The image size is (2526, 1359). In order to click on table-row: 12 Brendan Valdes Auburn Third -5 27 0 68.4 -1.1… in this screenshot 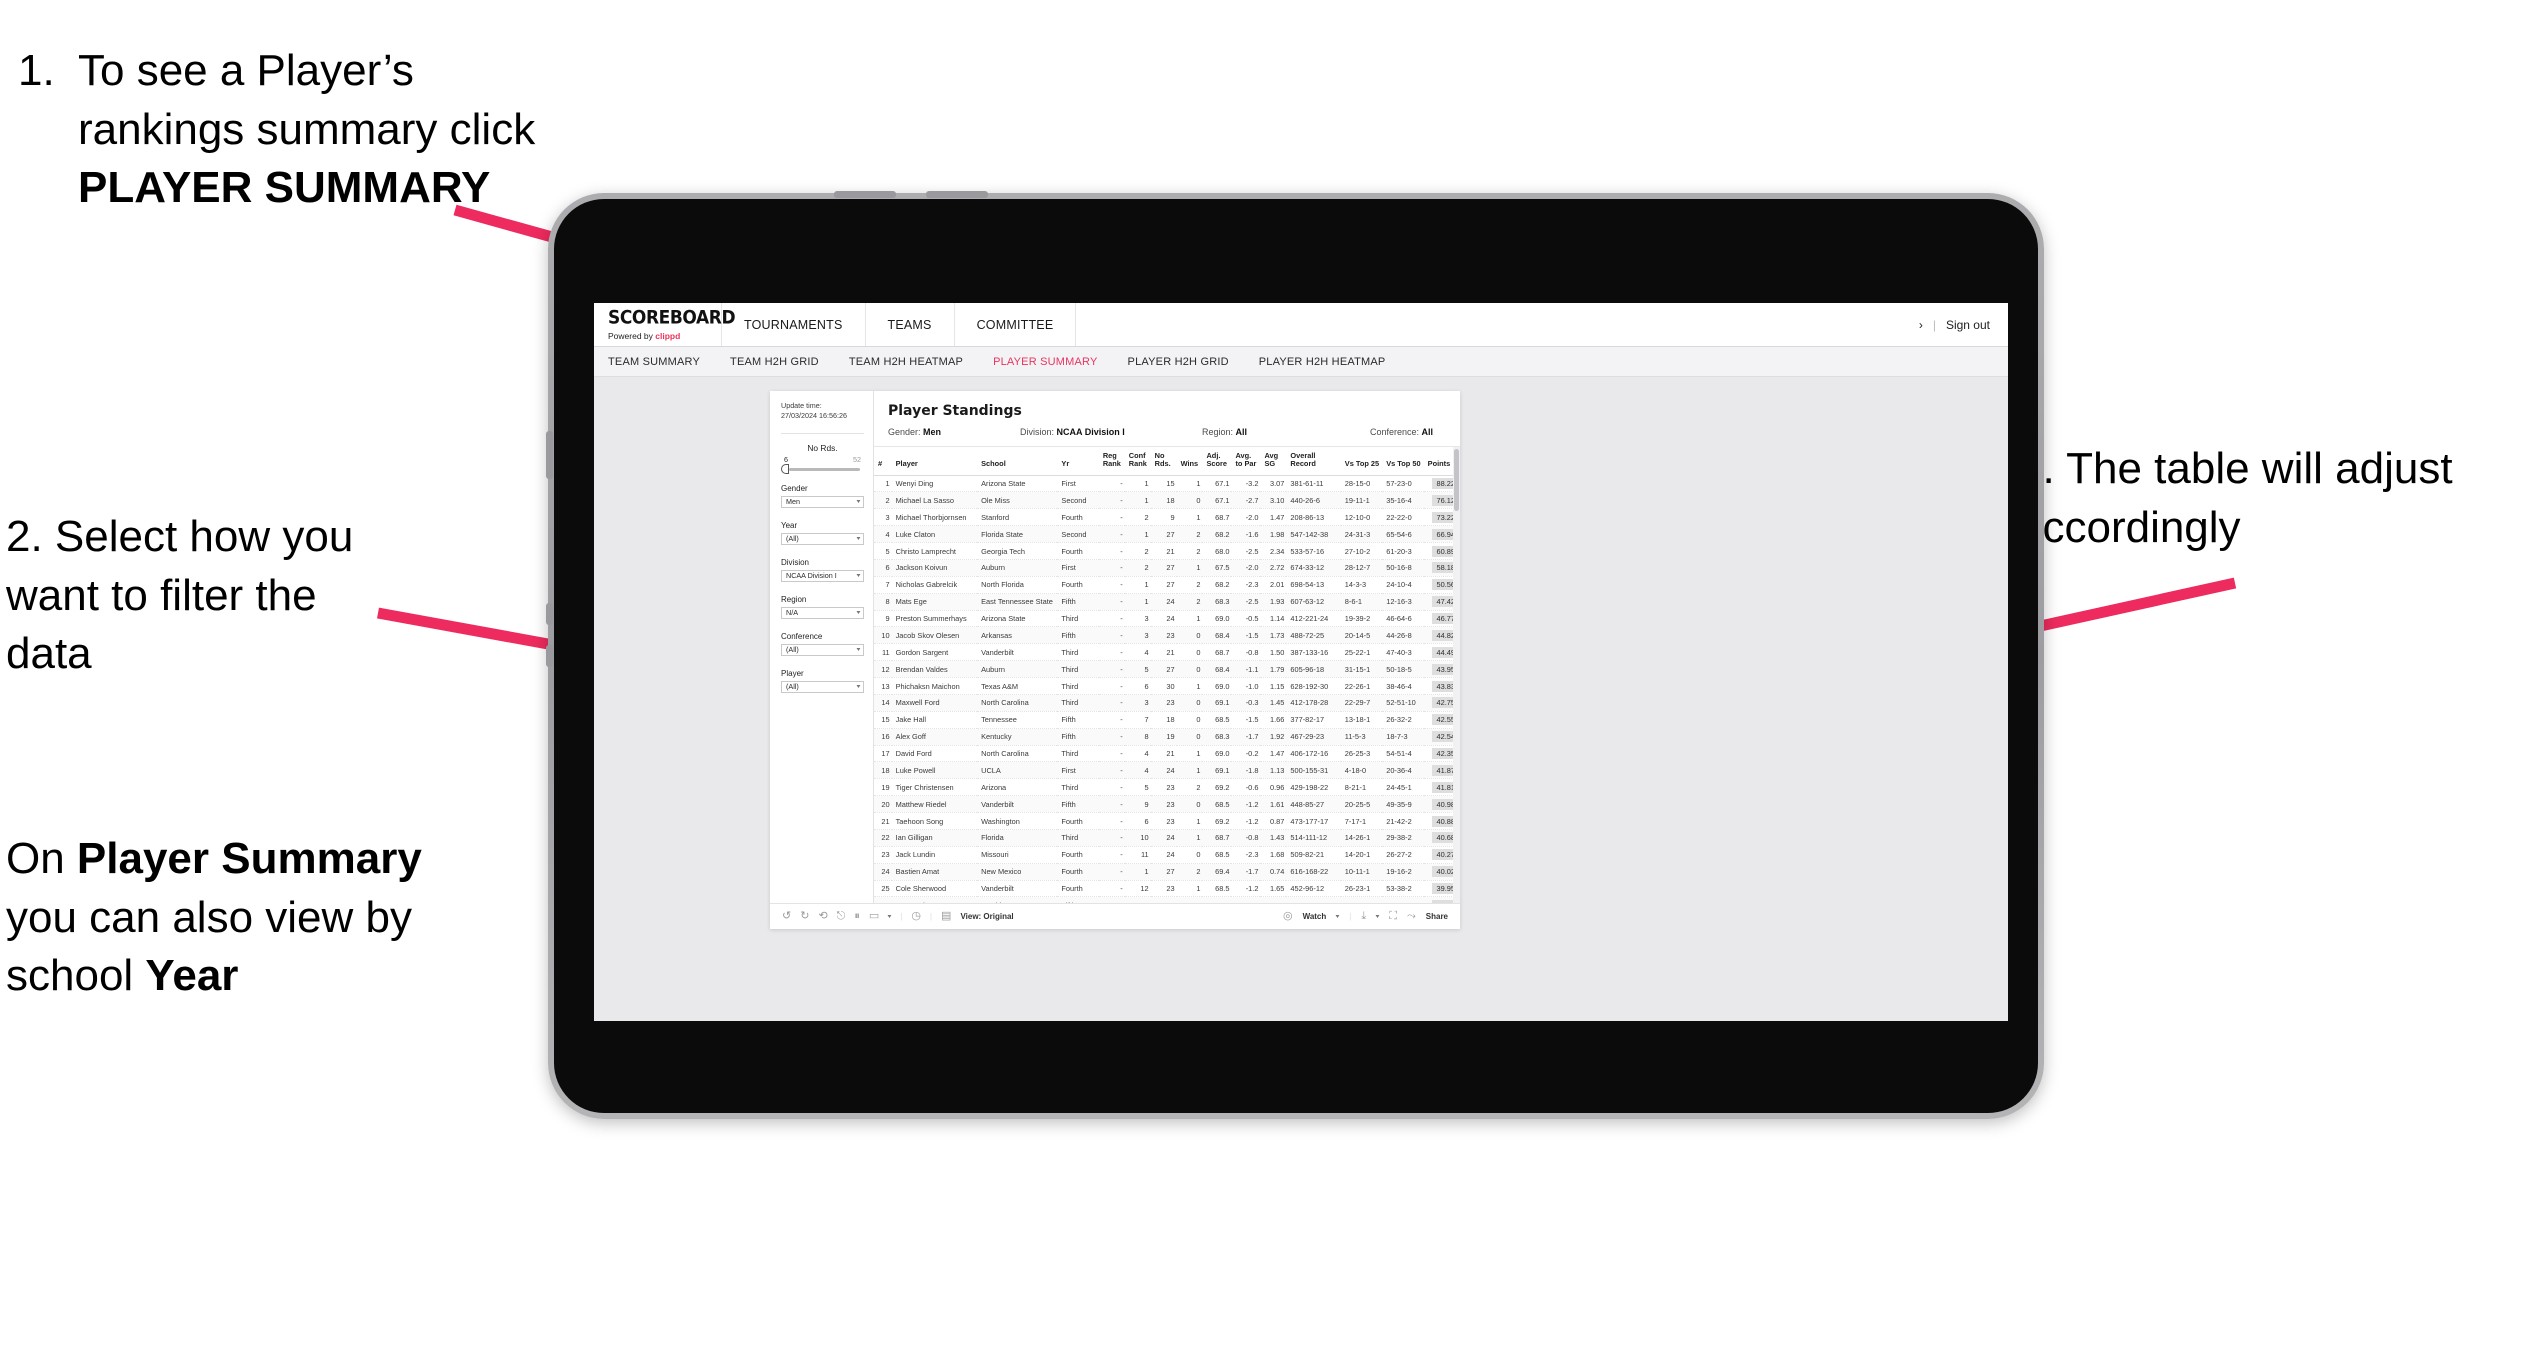, I will do `click(1167, 669)`.